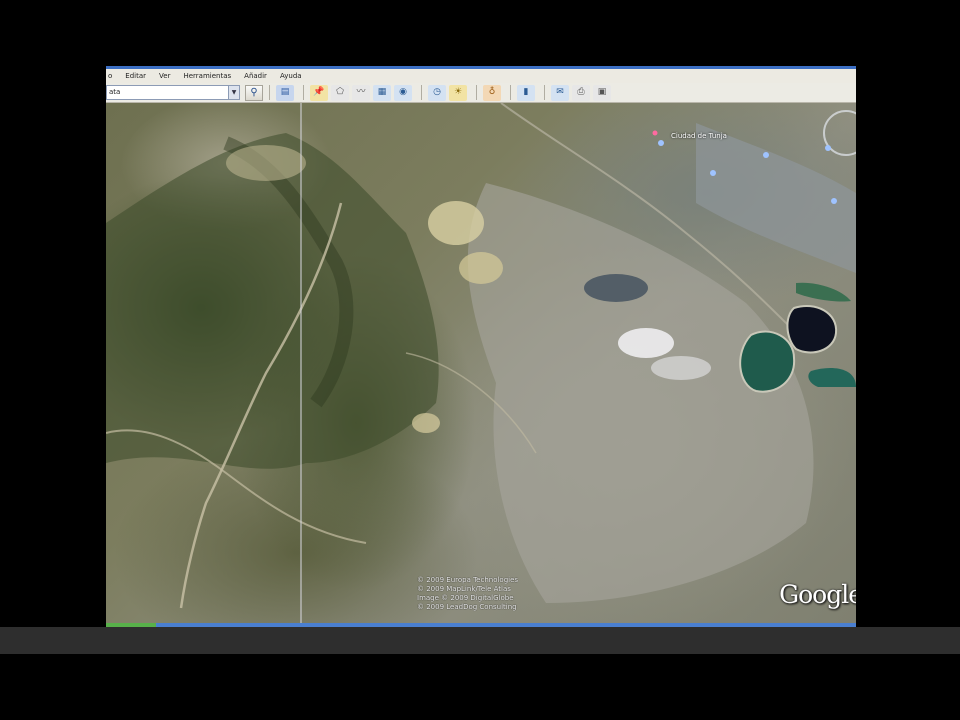 This screenshot has height=720, width=960. I want to click on toolbar: ata ▼ ⚲ ▤ 📌 ⬠ 〰 ▦ ◉ ◷ ☀ ♁ ▮ ✉ ⎙ ▣, so click(481, 93).